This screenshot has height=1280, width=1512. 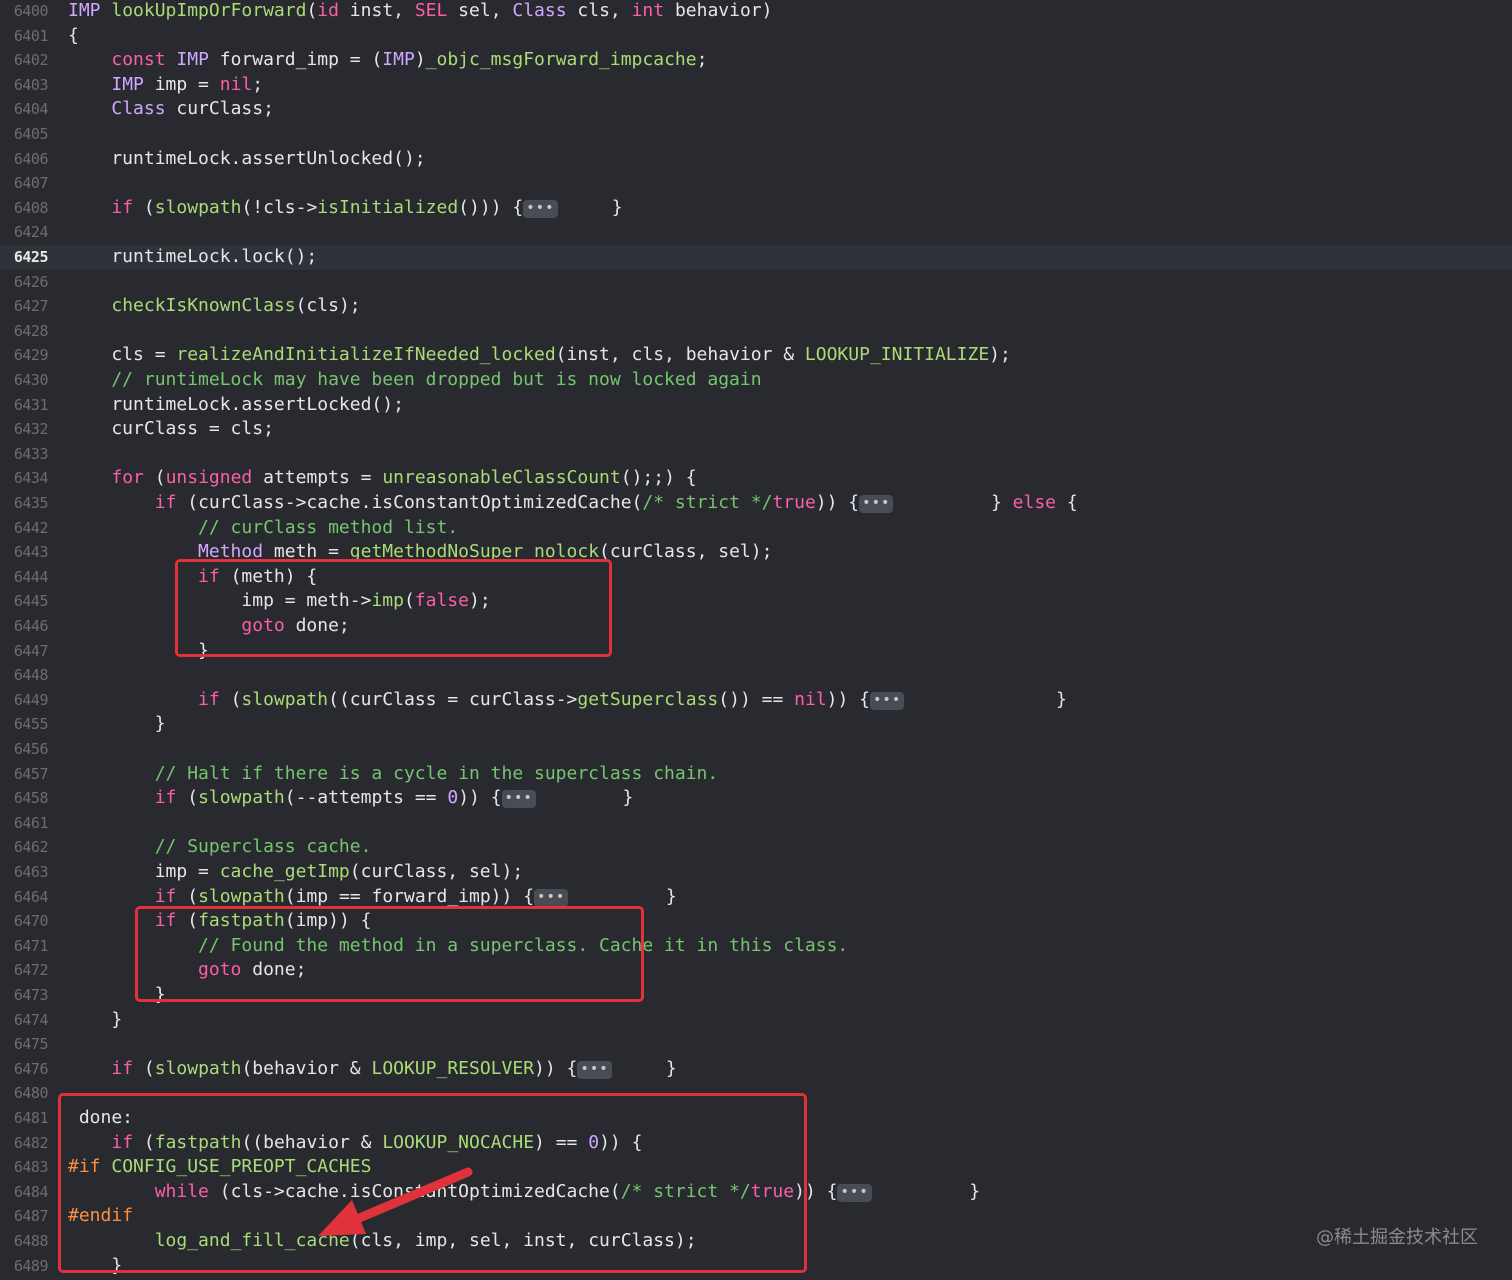 What do you see at coordinates (328, 10) in the screenshot?
I see `code-token: id` at bounding box center [328, 10].